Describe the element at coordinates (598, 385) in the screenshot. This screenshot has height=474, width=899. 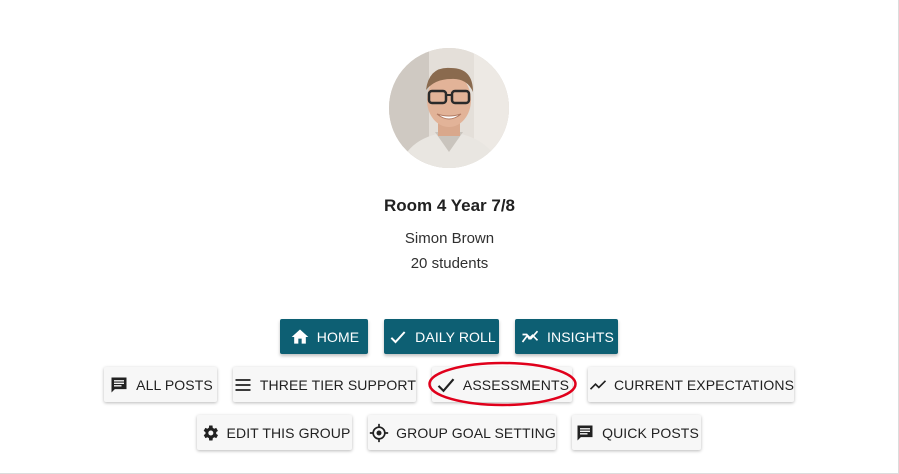
I see `trending-icon` at that location.